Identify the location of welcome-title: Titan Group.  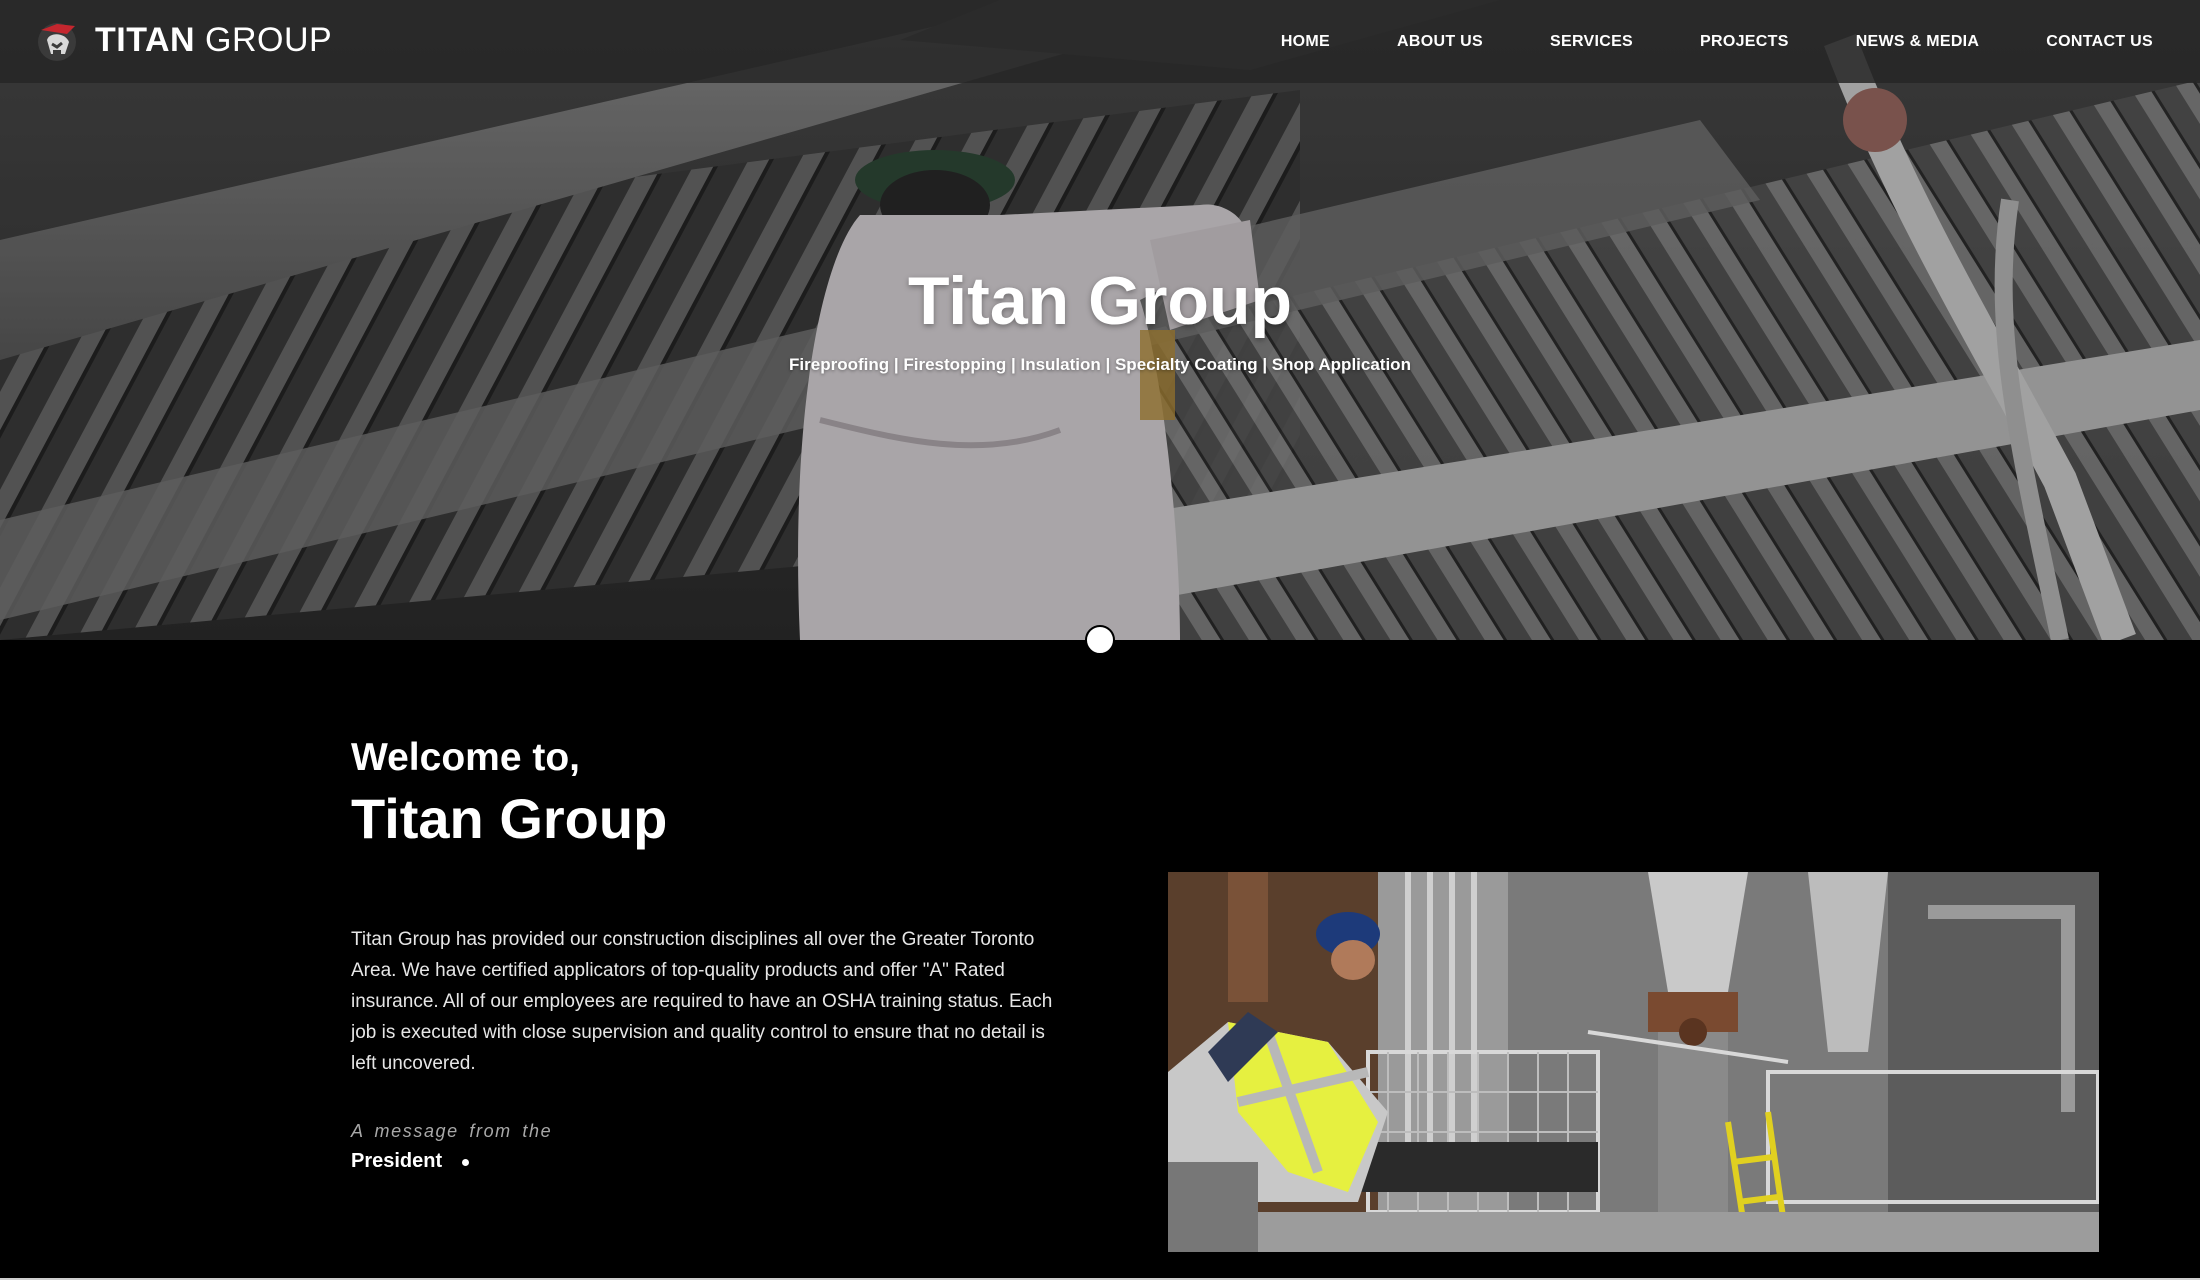
(509, 818).